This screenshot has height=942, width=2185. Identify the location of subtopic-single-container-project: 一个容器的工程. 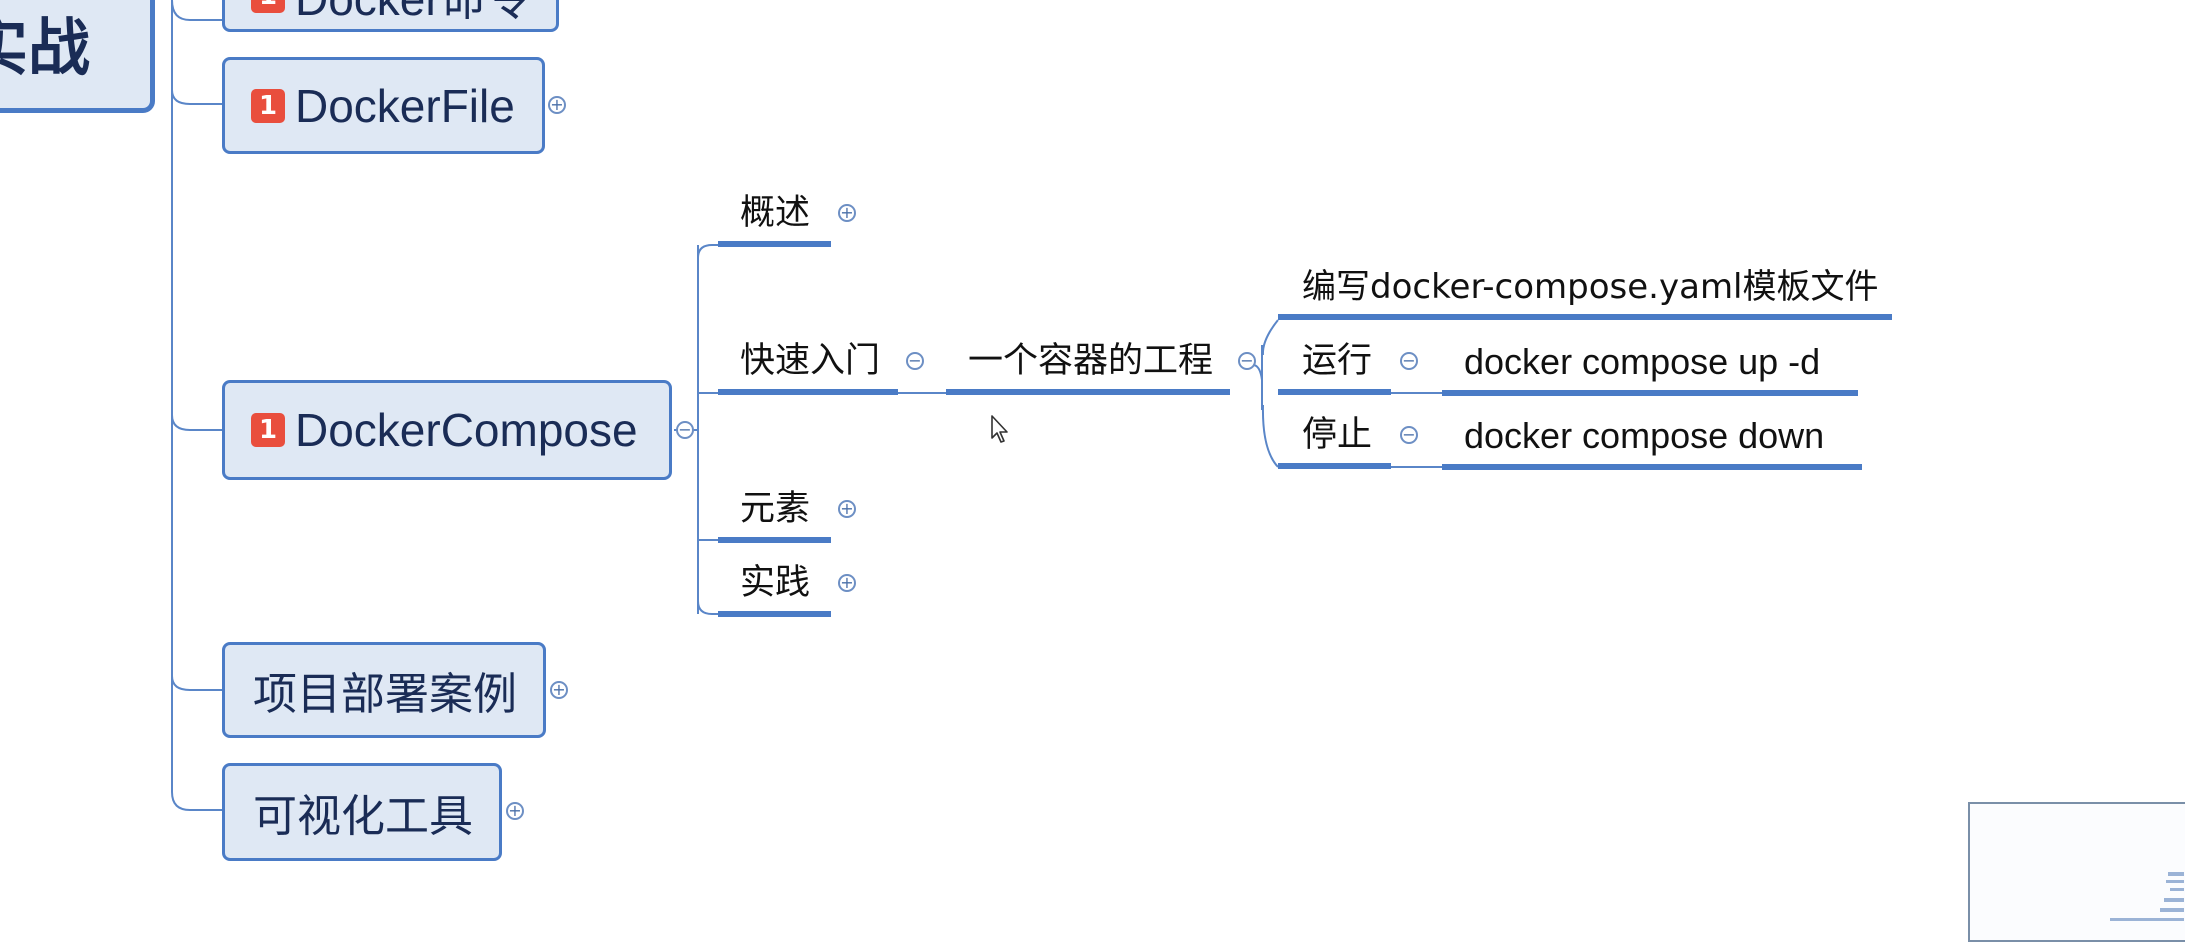
(1088, 369).